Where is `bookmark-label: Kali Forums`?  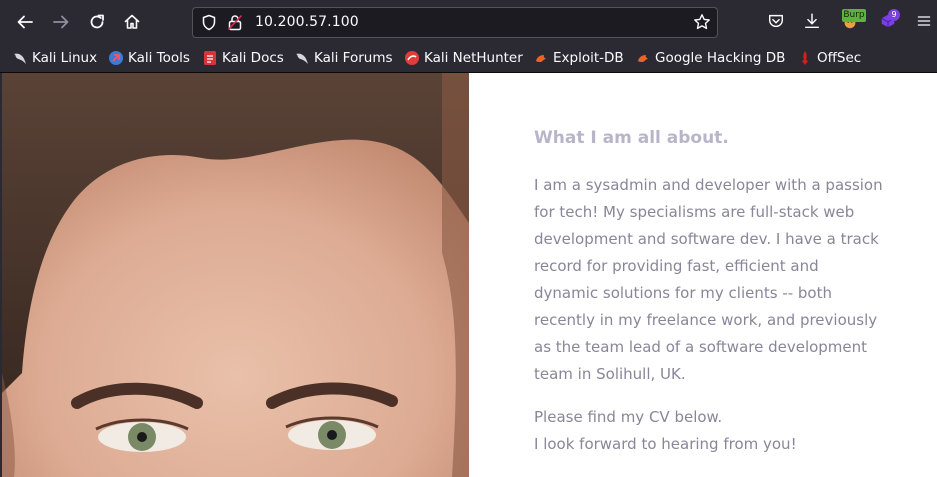 bookmark-label: Kali Forums is located at coordinates (353, 58).